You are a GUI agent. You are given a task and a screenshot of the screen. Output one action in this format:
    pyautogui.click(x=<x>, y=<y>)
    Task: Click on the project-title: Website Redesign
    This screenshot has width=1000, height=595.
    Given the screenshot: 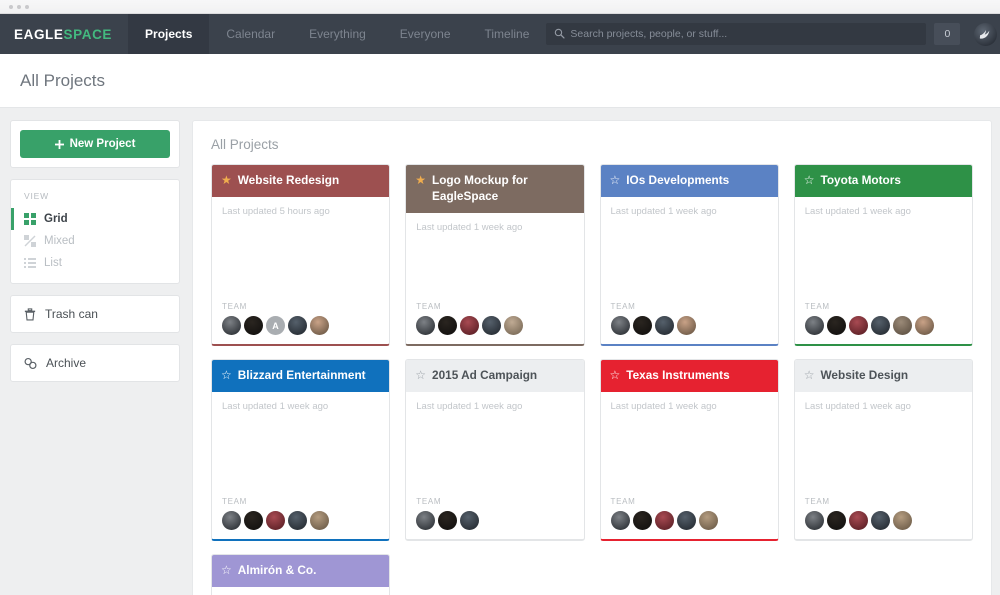 What is the action you would take?
    pyautogui.click(x=288, y=180)
    